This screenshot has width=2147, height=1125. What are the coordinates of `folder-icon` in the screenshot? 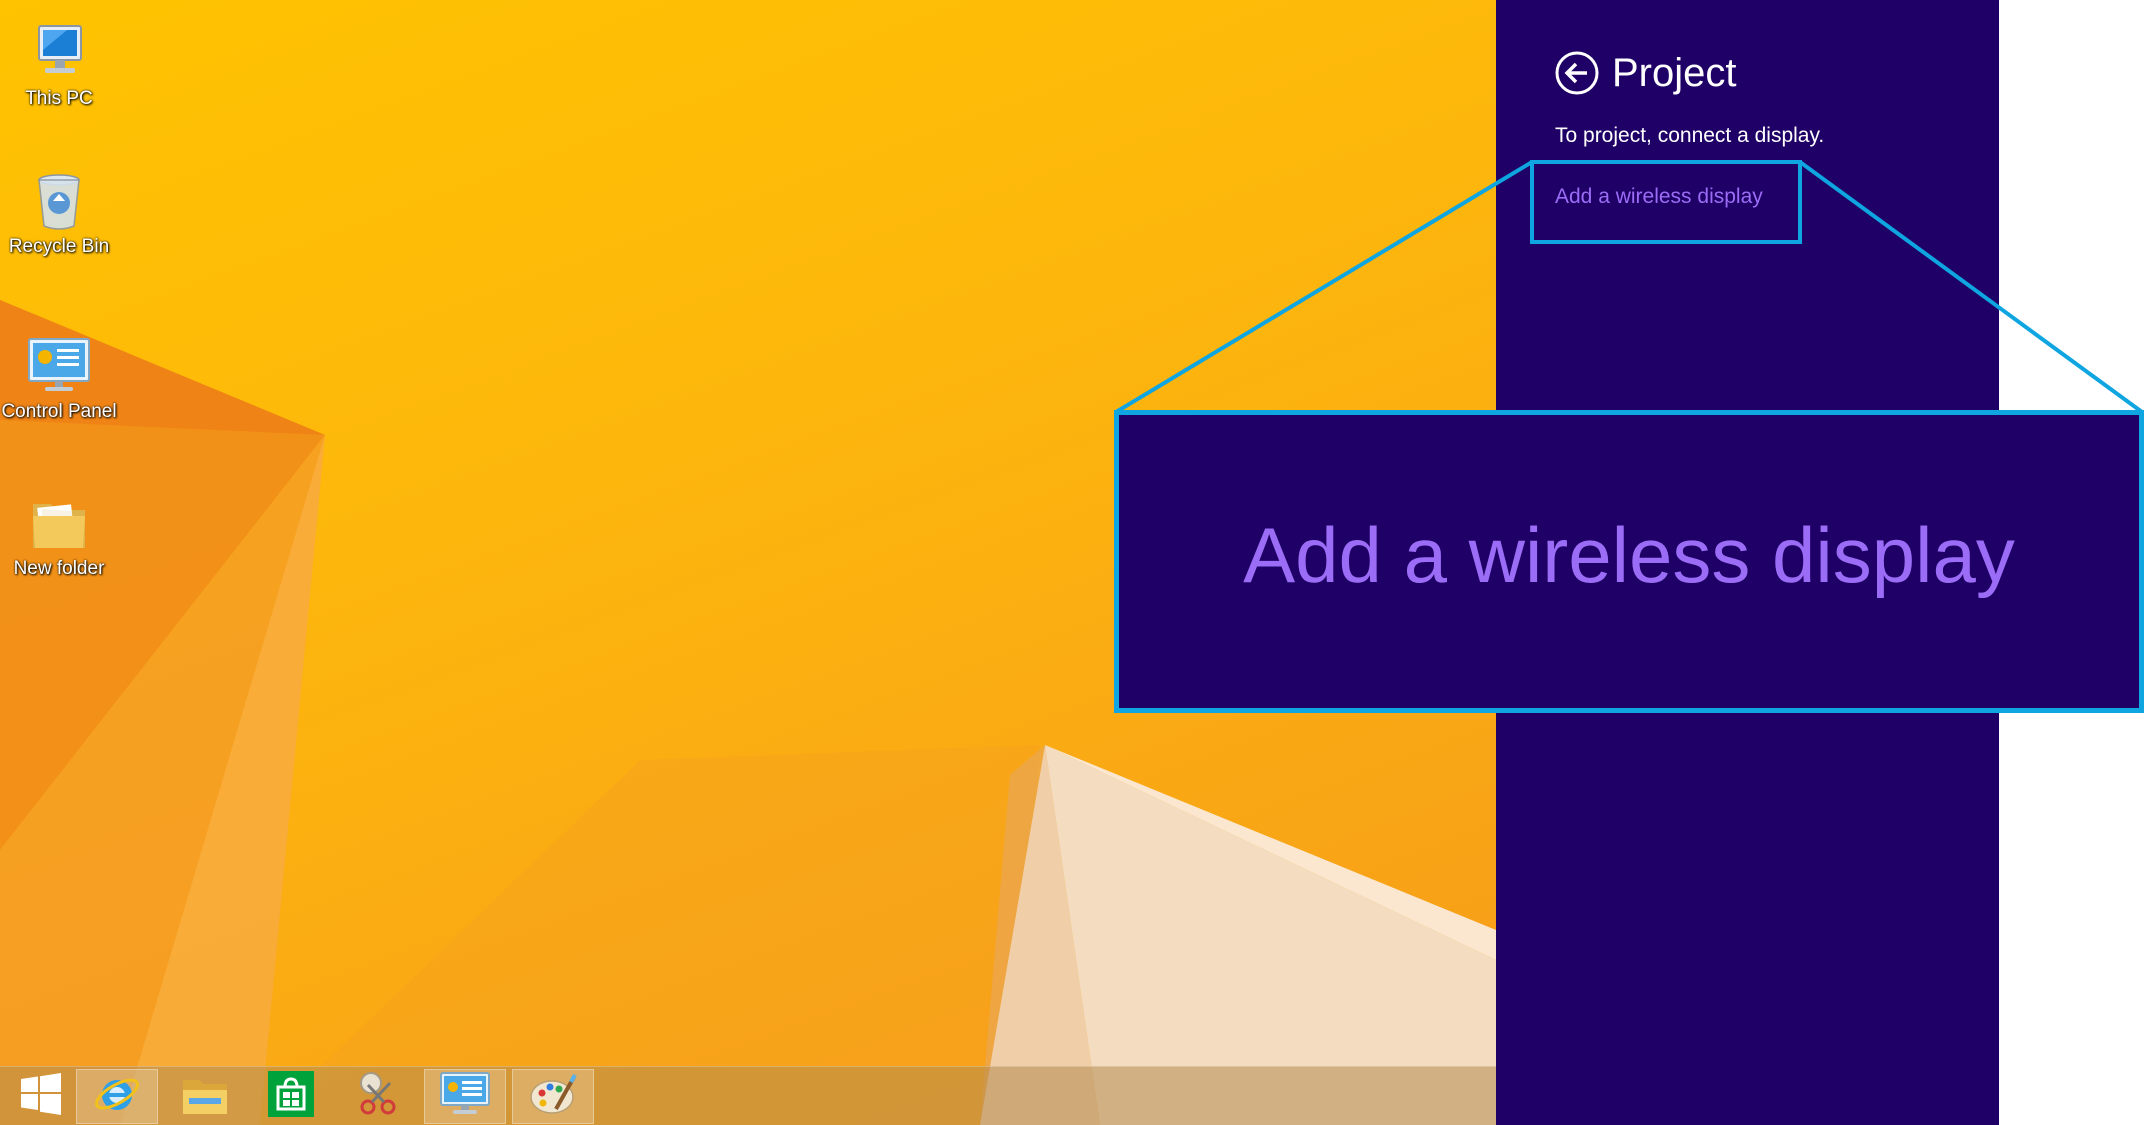 It's located at (59, 522).